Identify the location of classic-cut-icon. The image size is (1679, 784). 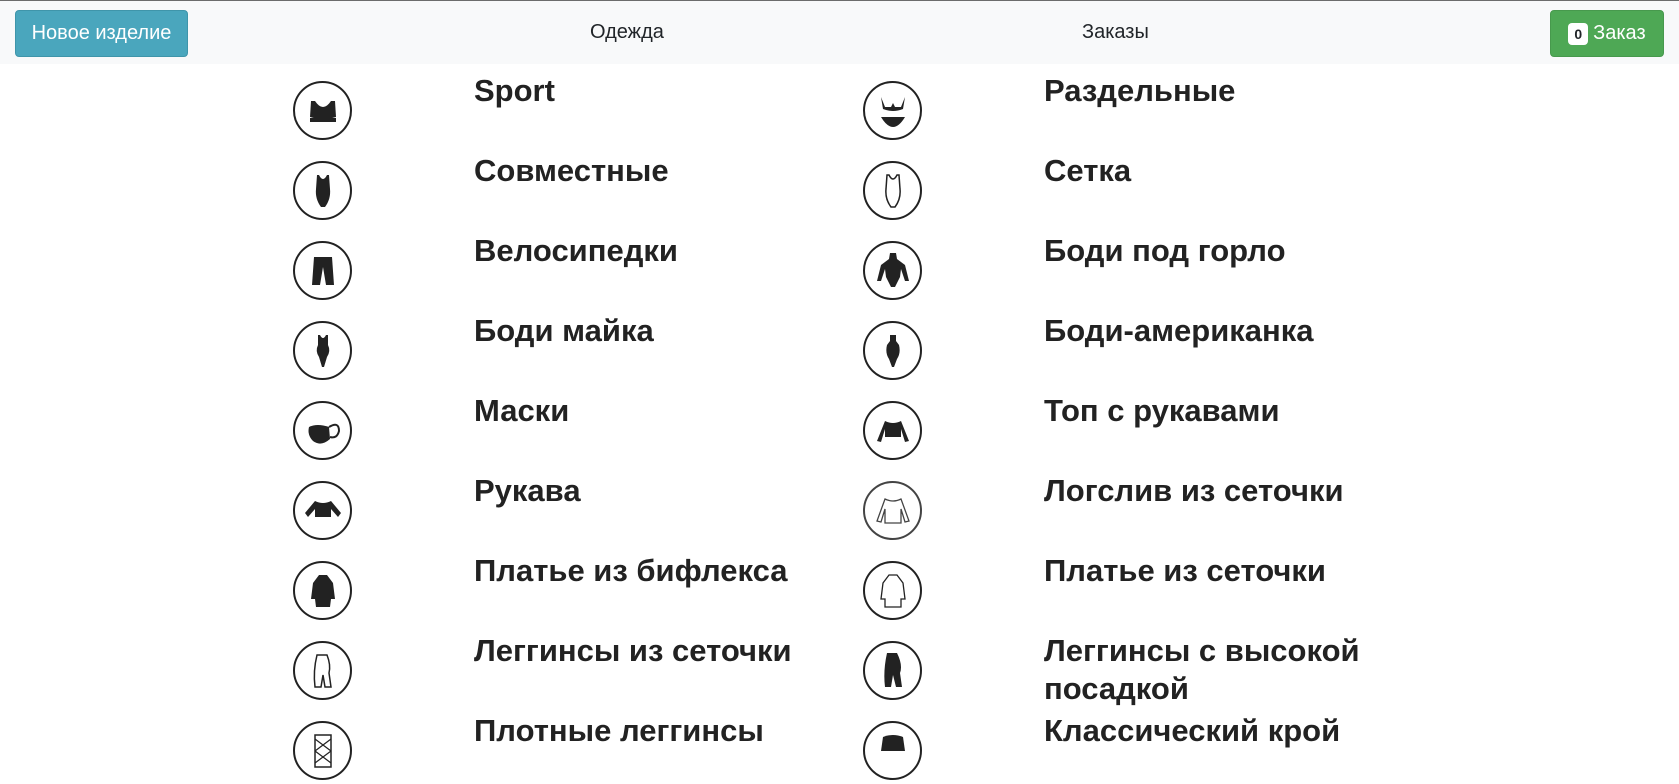
(892, 750).